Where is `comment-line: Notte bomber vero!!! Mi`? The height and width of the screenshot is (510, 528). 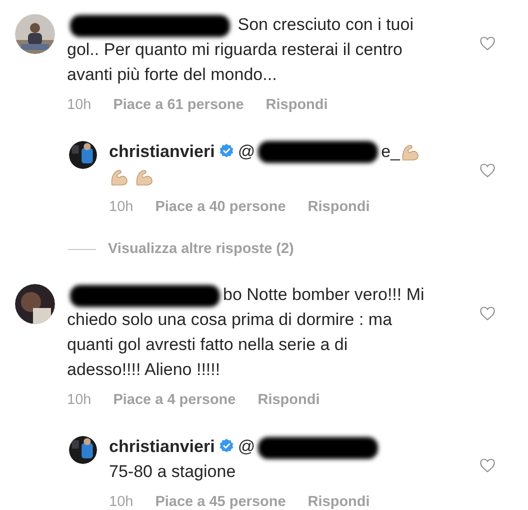
comment-line: Notte bomber vero!!! Mi is located at coordinates (335, 294).